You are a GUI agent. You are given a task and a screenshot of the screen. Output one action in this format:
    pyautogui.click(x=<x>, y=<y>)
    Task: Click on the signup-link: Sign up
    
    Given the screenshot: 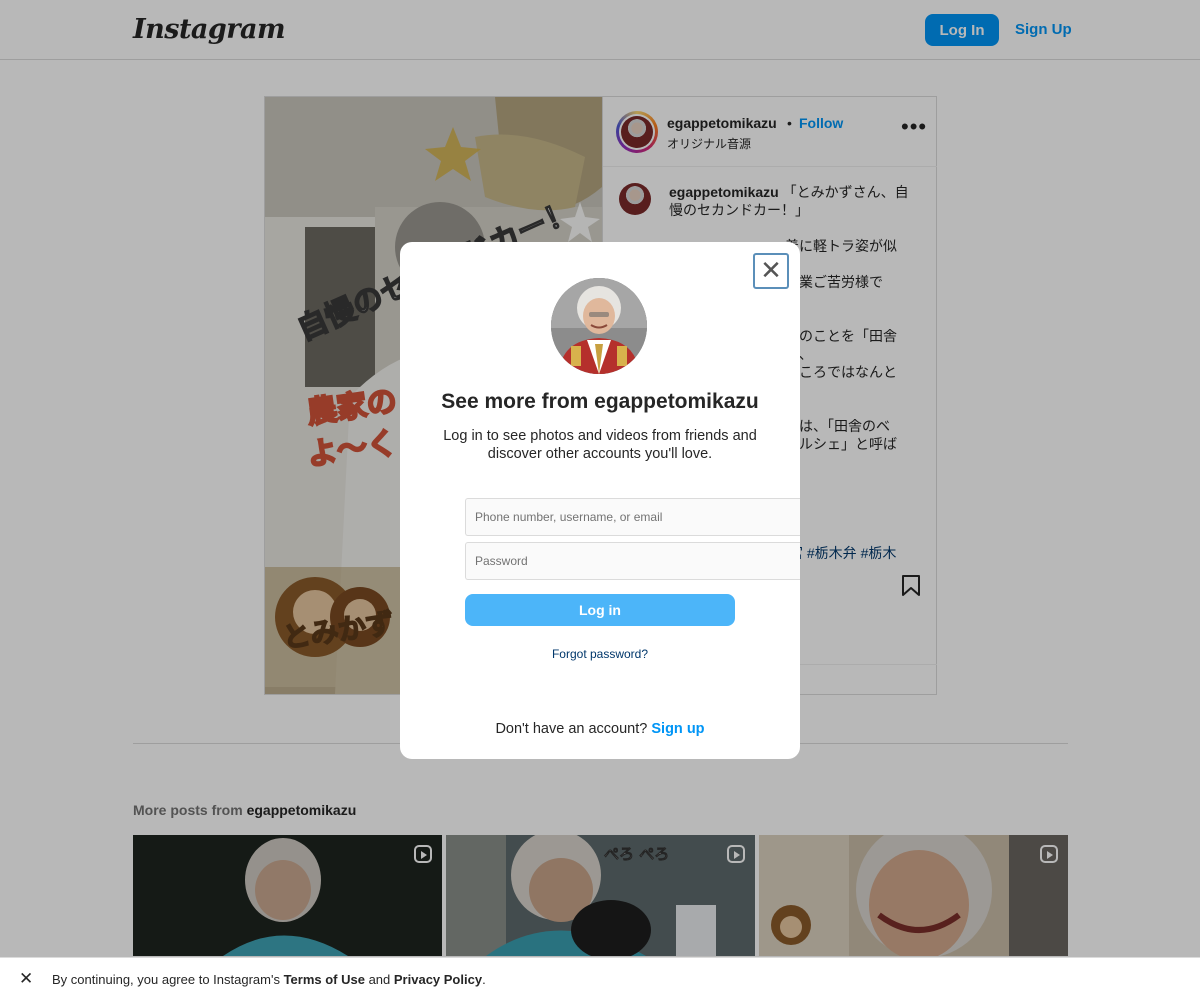 What is the action you would take?
    pyautogui.click(x=677, y=729)
    